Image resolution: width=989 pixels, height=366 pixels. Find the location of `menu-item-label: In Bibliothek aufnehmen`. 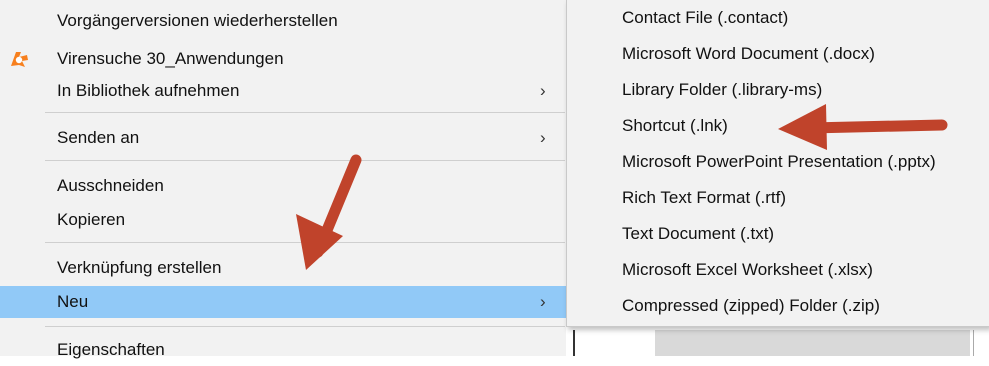

menu-item-label: In Bibliothek aufnehmen is located at coordinates (148, 90).